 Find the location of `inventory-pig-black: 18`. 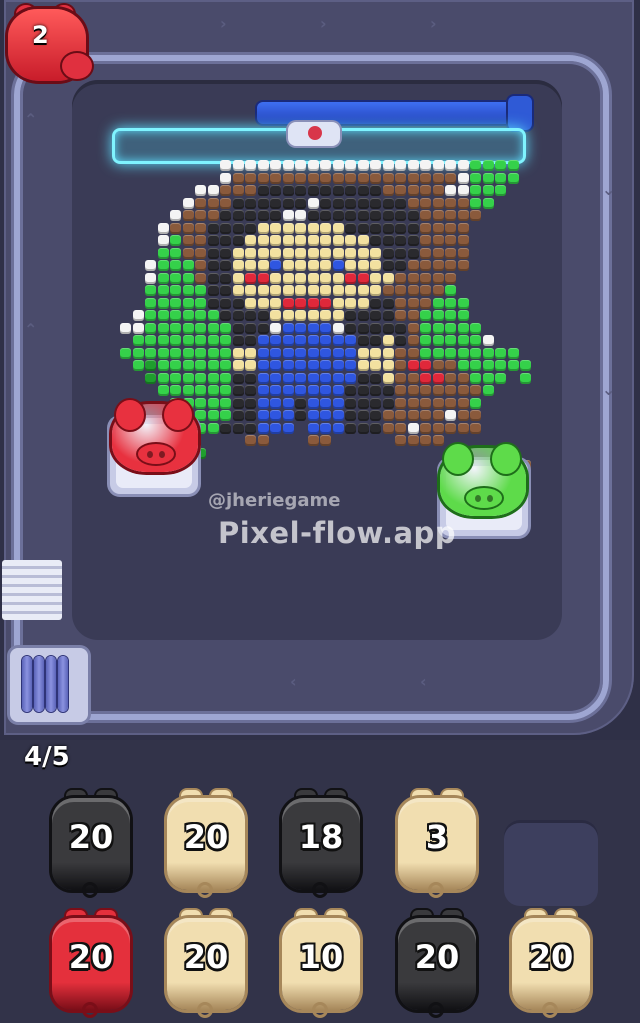

inventory-pig-black: 18 is located at coordinates (321, 844).